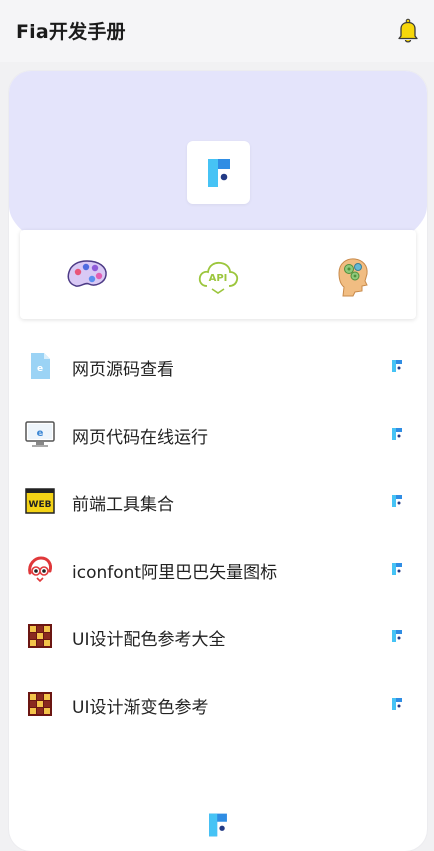 Image resolution: width=434 pixels, height=851 pixels. What do you see at coordinates (175, 572) in the screenshot?
I see `menu-item-label: iconfont阿里巴巴矢量图标` at bounding box center [175, 572].